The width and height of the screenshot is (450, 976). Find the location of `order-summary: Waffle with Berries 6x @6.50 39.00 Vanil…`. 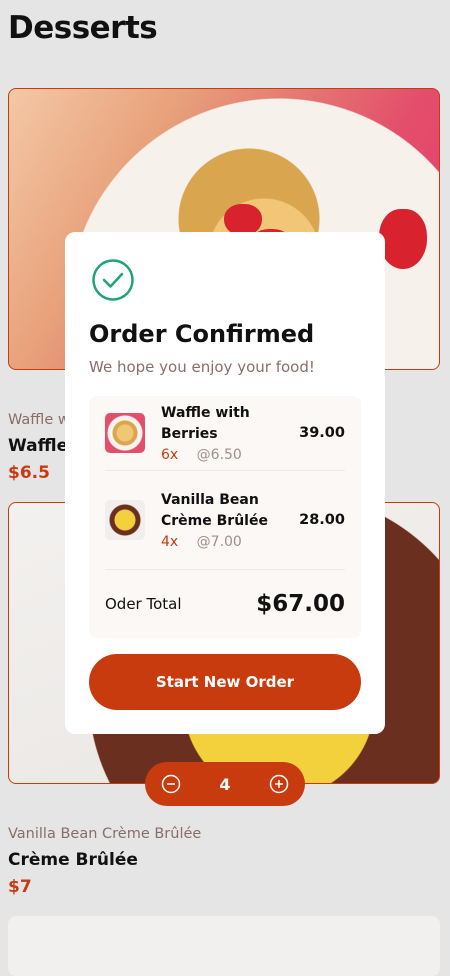

order-summary: Waffle with Berries 6x @6.50 39.00 Vanil… is located at coordinates (225, 517).